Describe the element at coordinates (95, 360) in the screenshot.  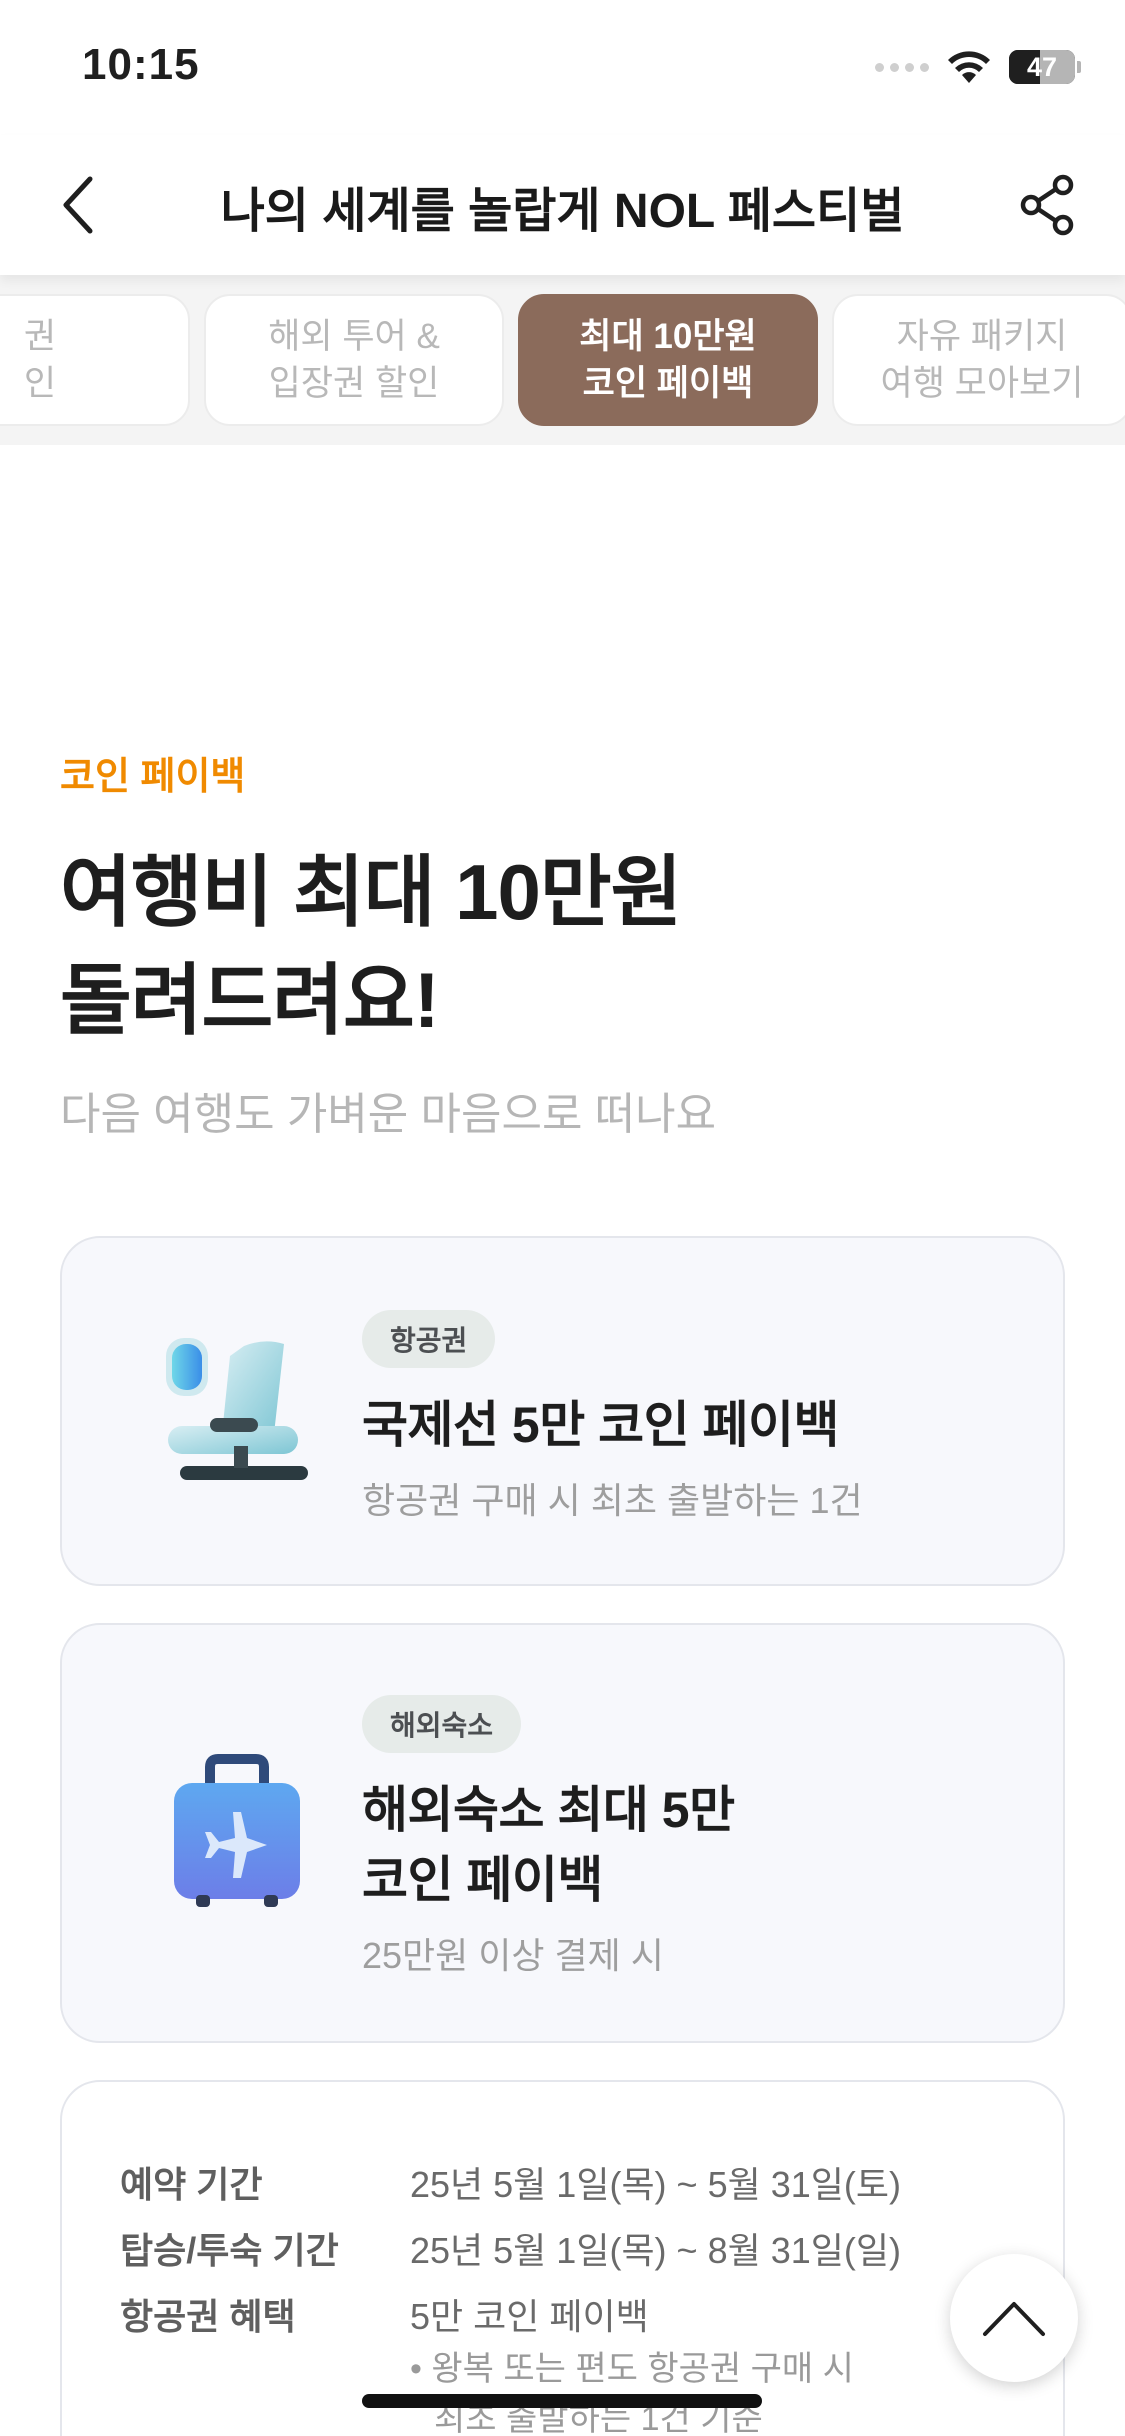
I see `tab-item: 권 인` at that location.